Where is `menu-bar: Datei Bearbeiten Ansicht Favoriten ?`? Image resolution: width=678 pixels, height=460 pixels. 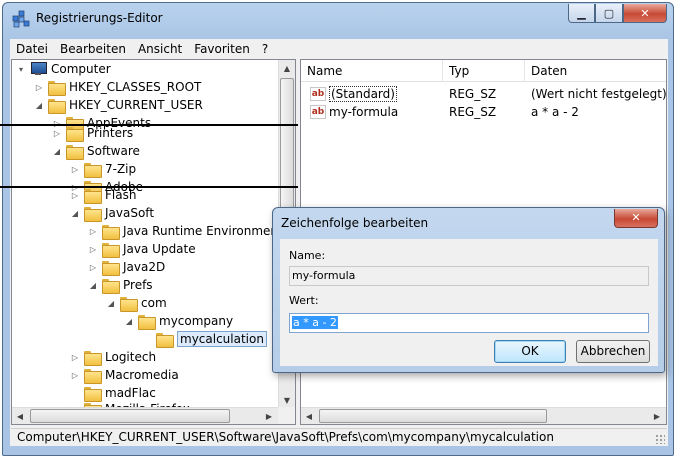 menu-bar: Datei Bearbeiten Ansicht Favoriten ? is located at coordinates (339, 48).